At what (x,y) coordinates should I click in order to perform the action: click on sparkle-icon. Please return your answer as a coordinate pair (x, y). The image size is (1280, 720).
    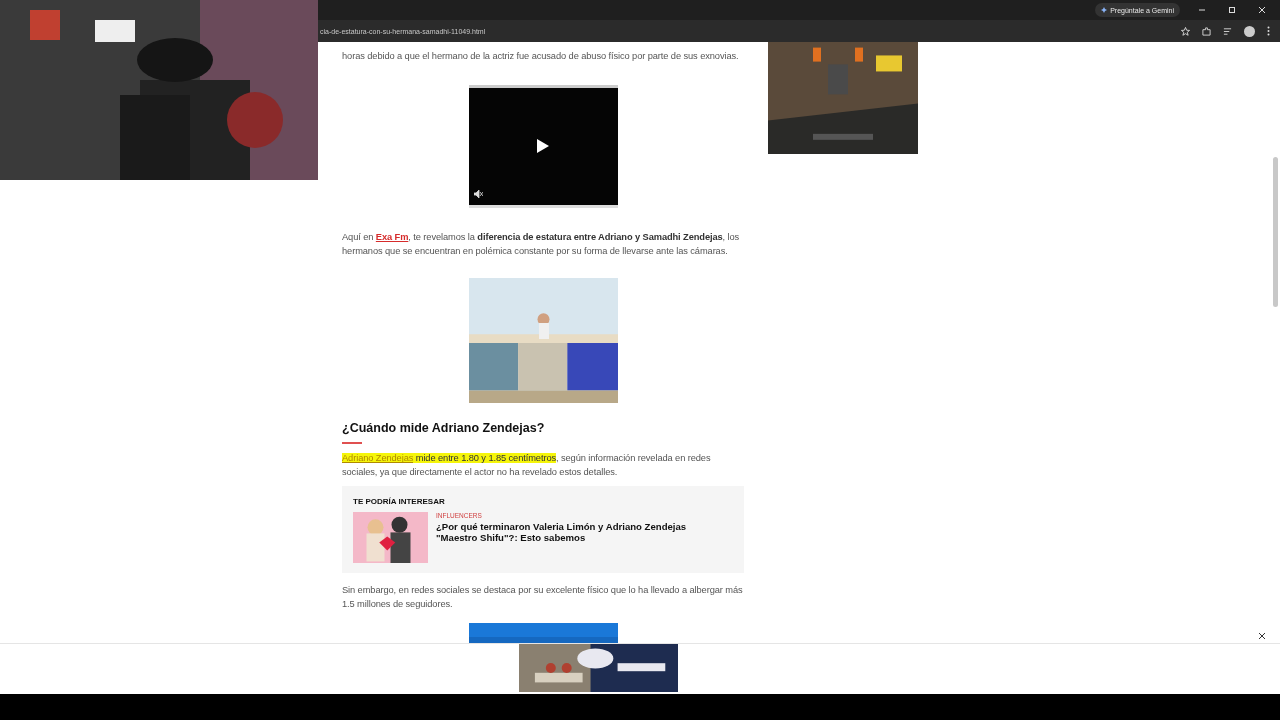
    Looking at the image, I should click on (1104, 10).